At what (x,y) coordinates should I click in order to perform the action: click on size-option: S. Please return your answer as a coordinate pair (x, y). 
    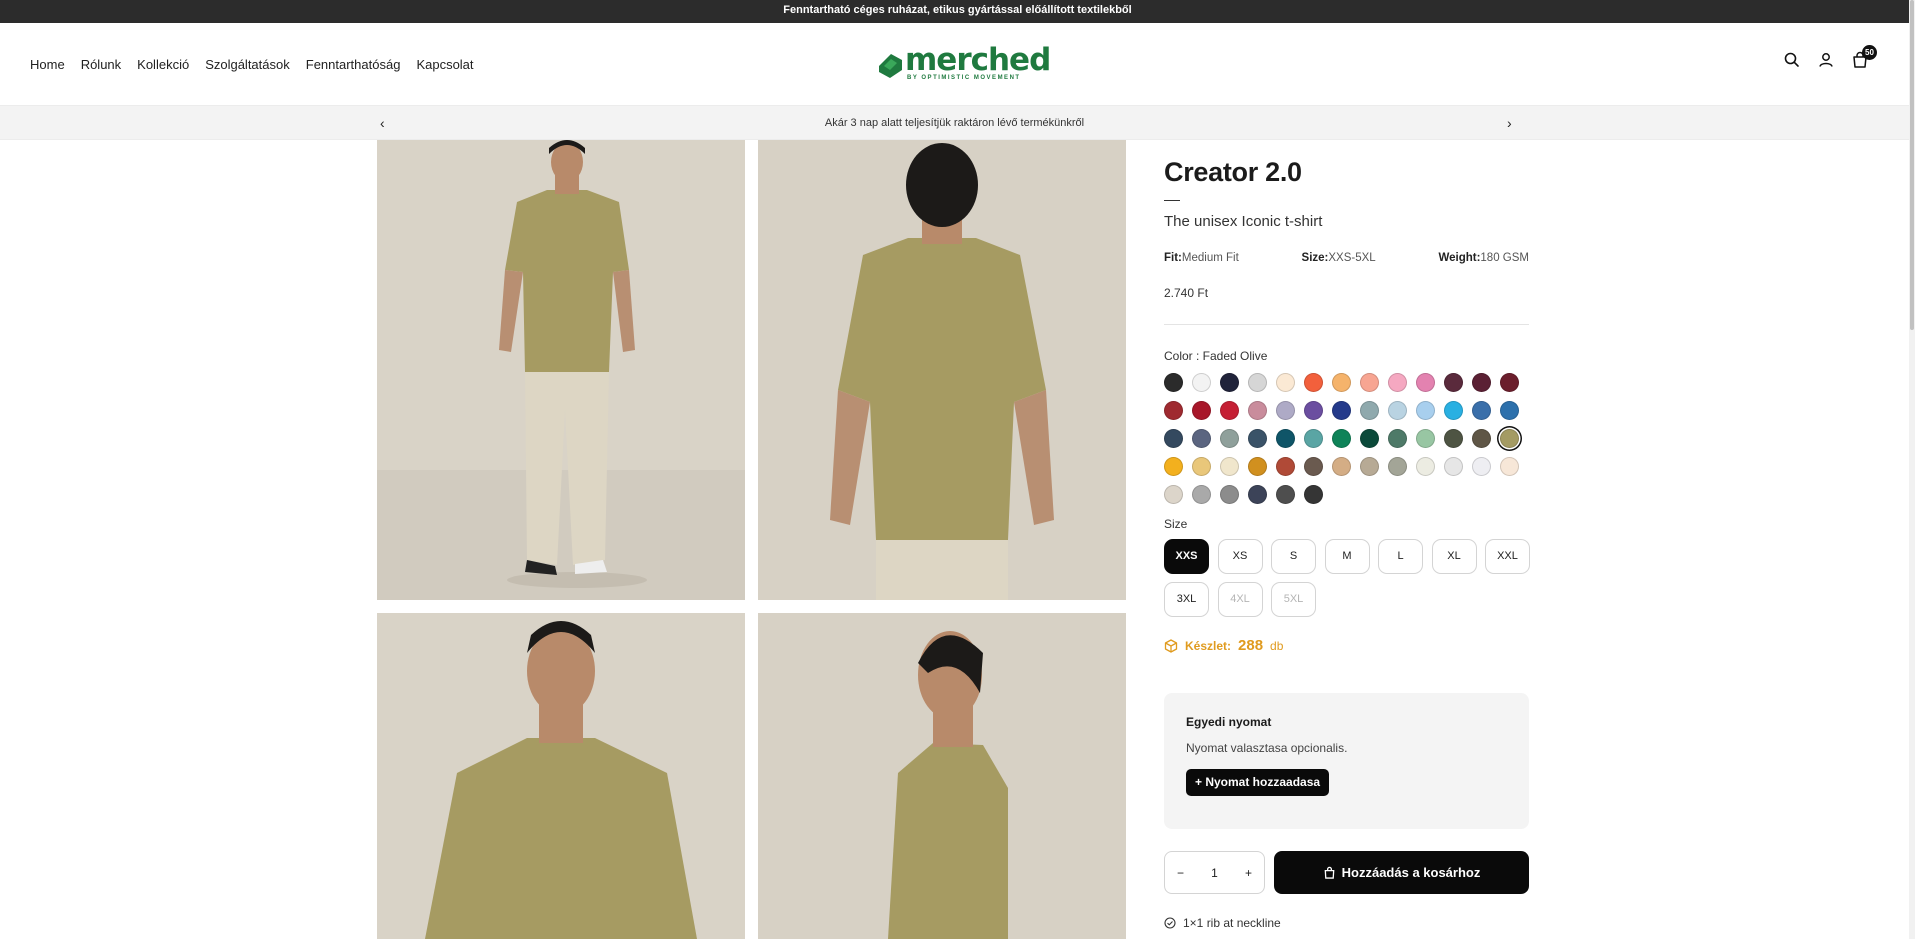
    Looking at the image, I should click on (1293, 556).